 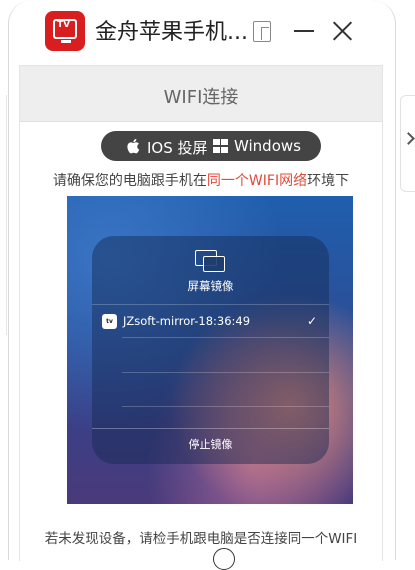 I want to click on screen-mirror-title: 屏幕镜像, so click(x=210, y=286).